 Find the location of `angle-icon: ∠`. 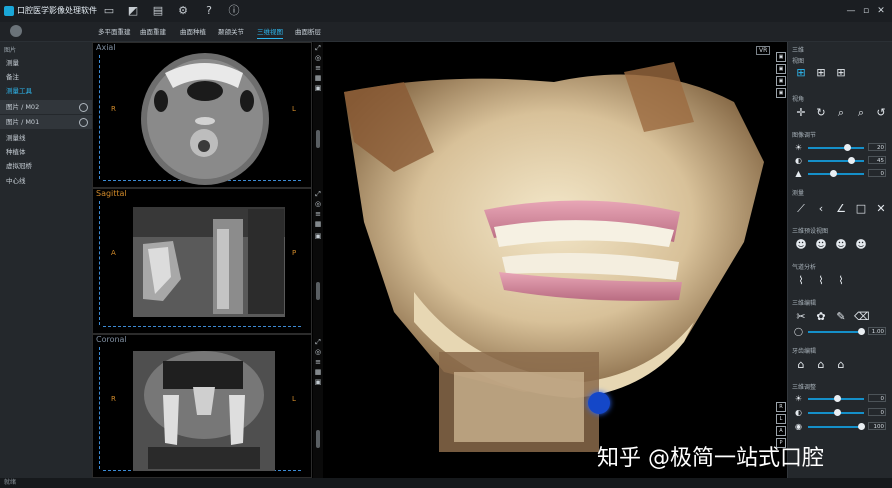

angle-icon: ∠ is located at coordinates (841, 209).